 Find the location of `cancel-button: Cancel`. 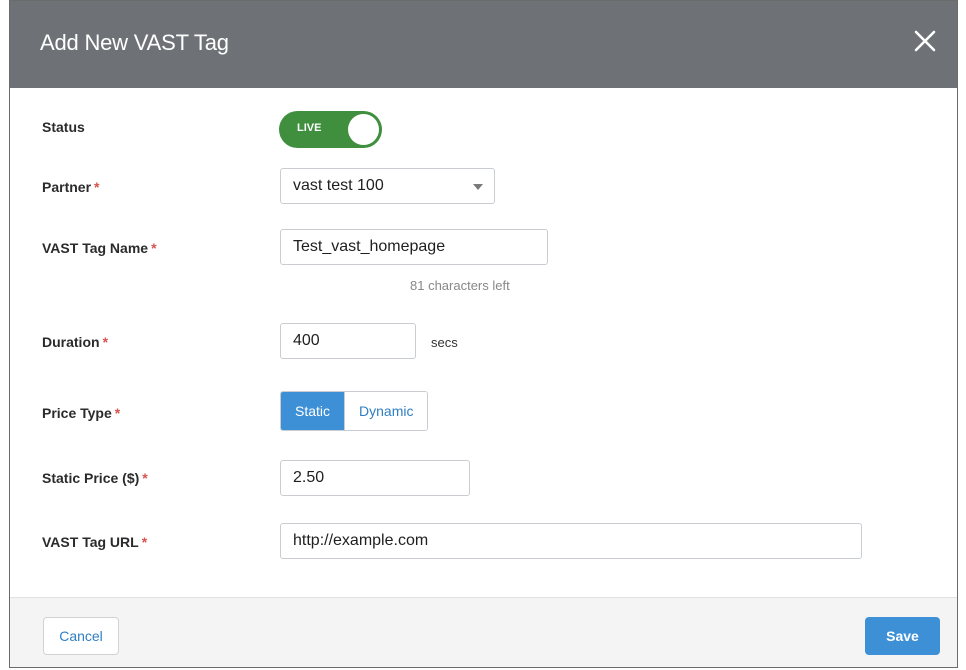

cancel-button: Cancel is located at coordinates (81, 636).